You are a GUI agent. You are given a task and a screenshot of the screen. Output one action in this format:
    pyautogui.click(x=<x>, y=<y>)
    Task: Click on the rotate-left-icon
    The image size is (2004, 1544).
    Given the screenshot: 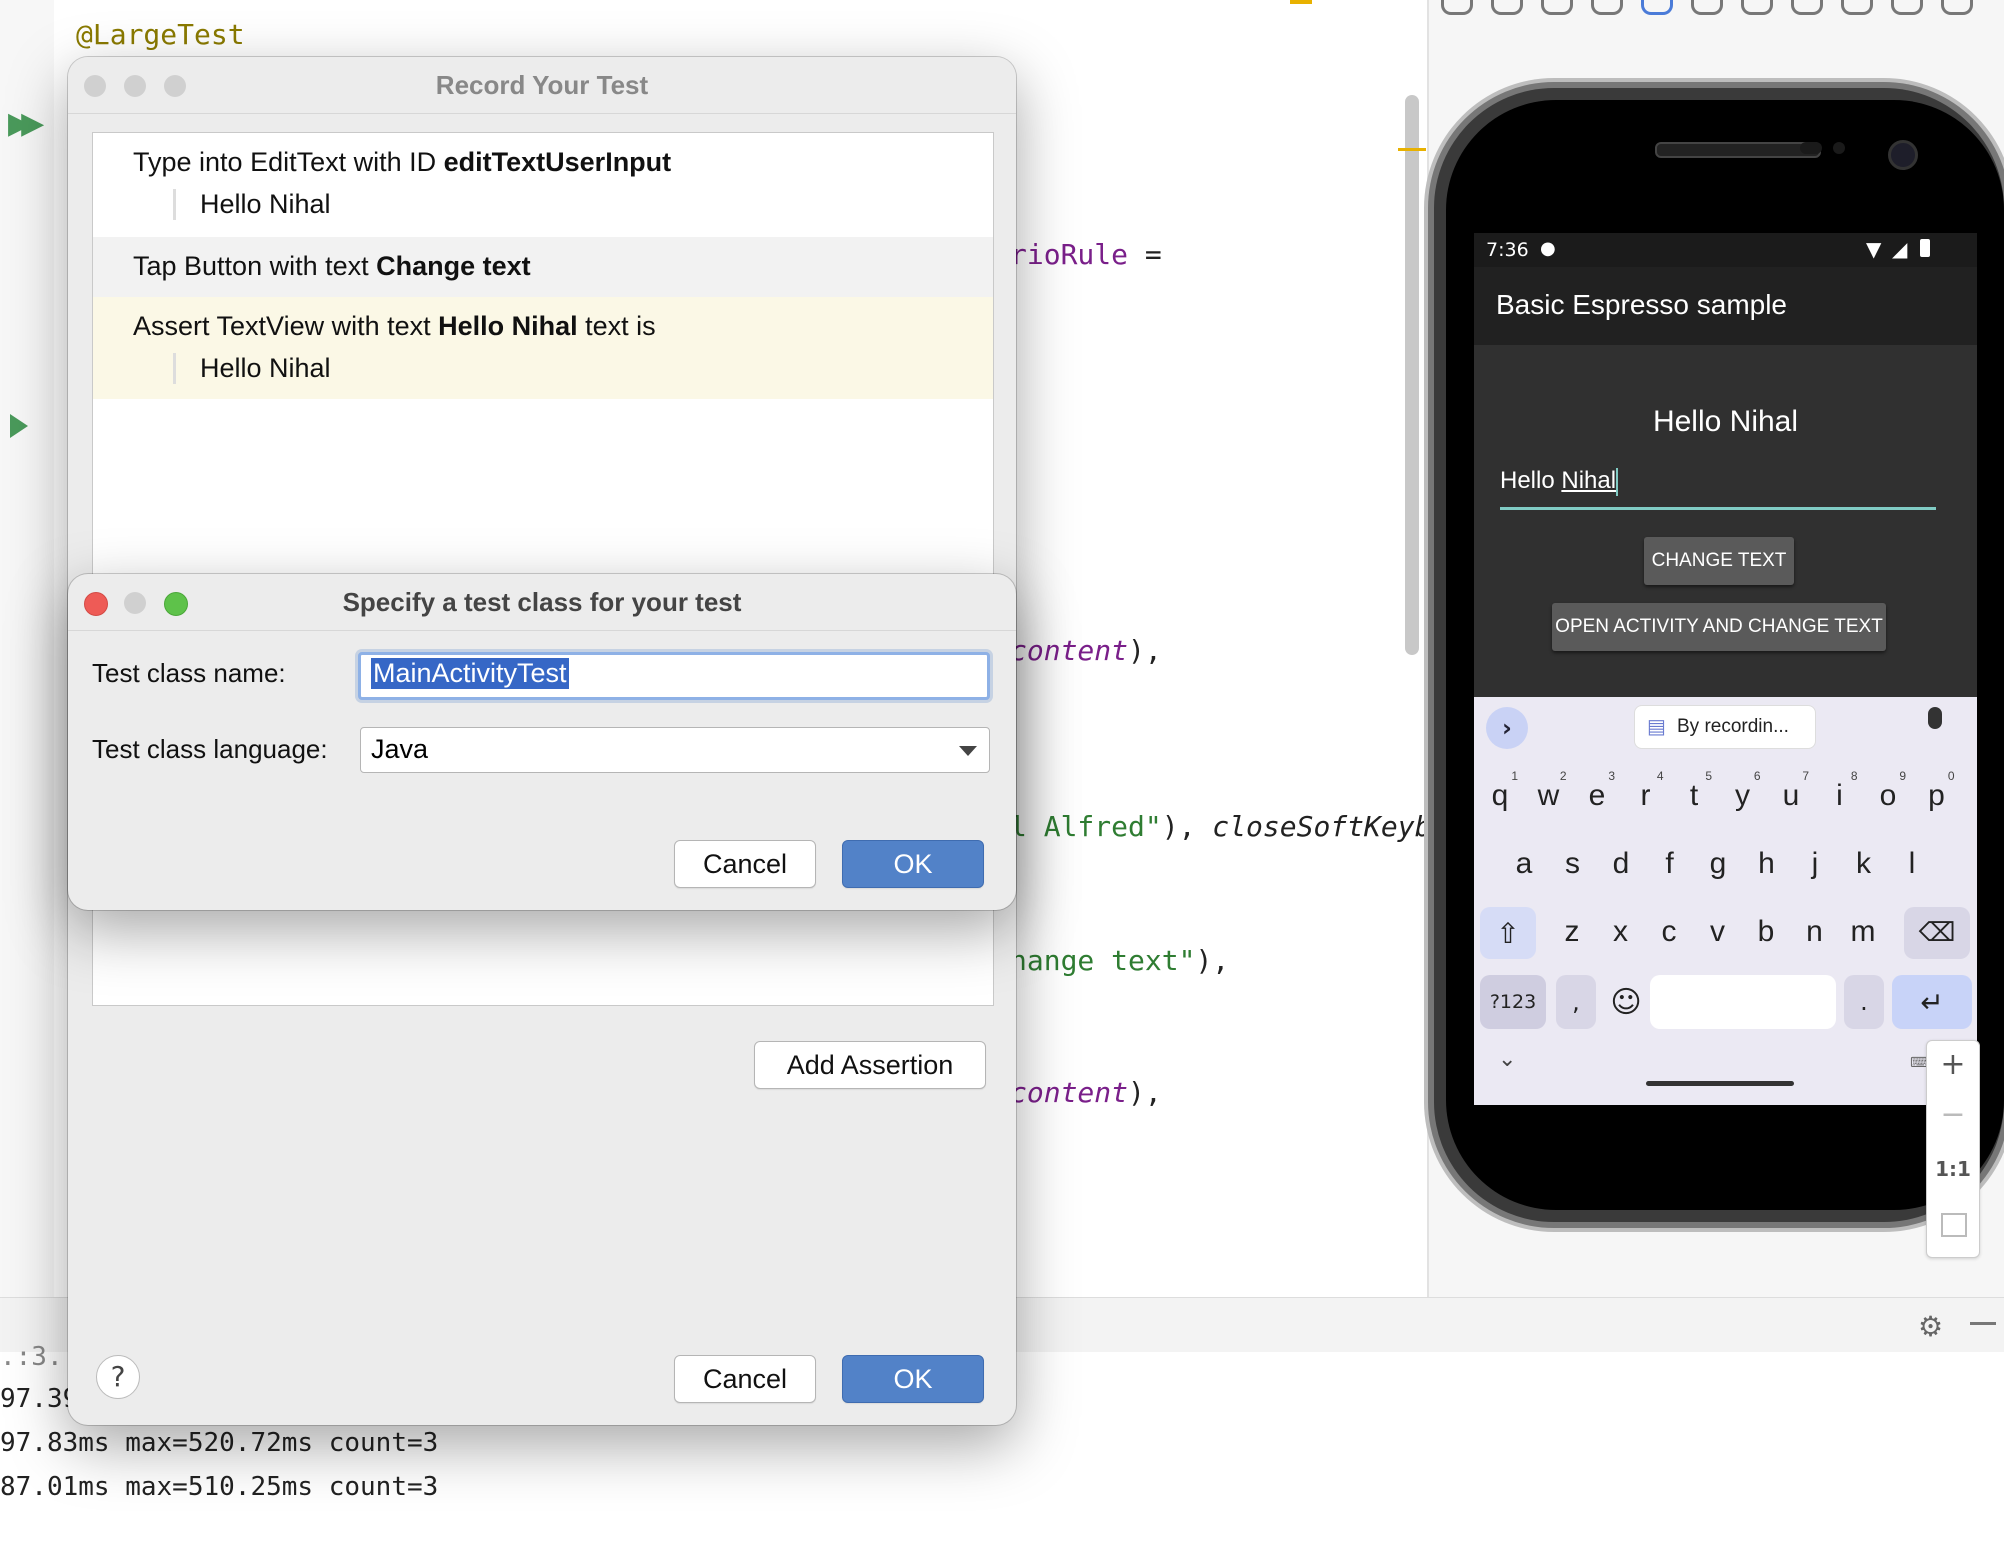 What is the action you would take?
    pyautogui.click(x=1607, y=7)
    